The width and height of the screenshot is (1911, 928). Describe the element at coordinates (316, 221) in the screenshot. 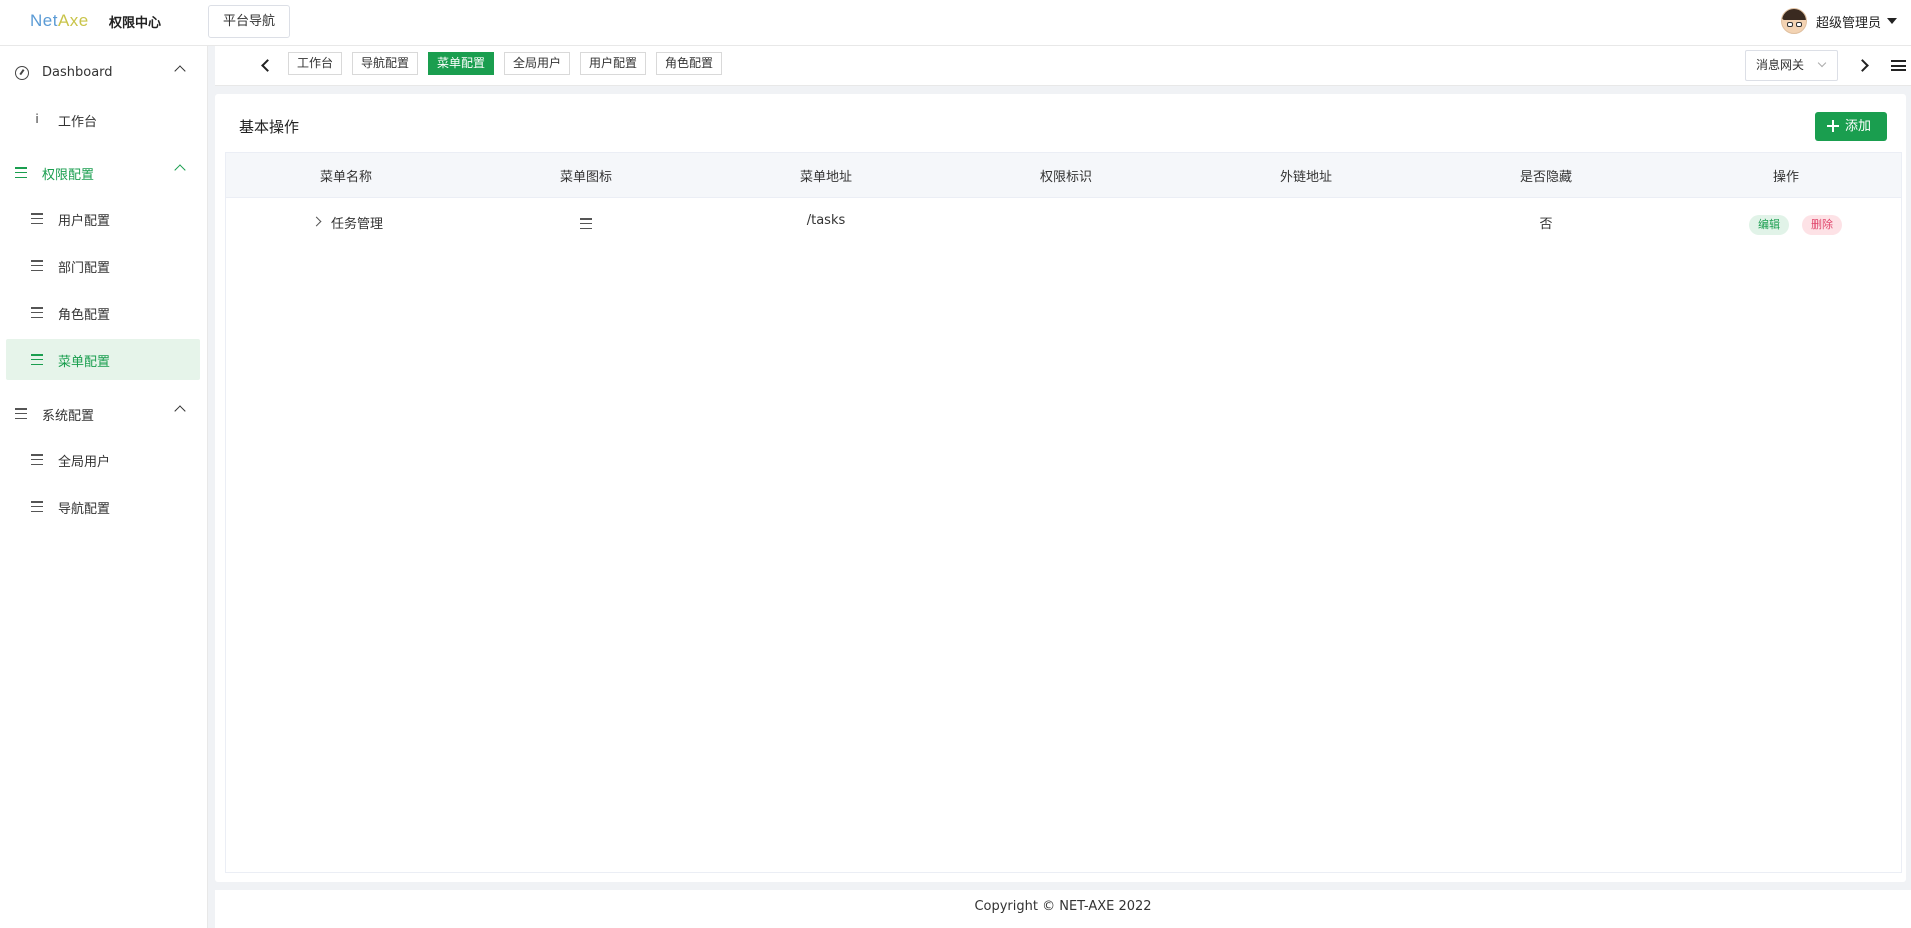

I see `expand-row-icon` at that location.